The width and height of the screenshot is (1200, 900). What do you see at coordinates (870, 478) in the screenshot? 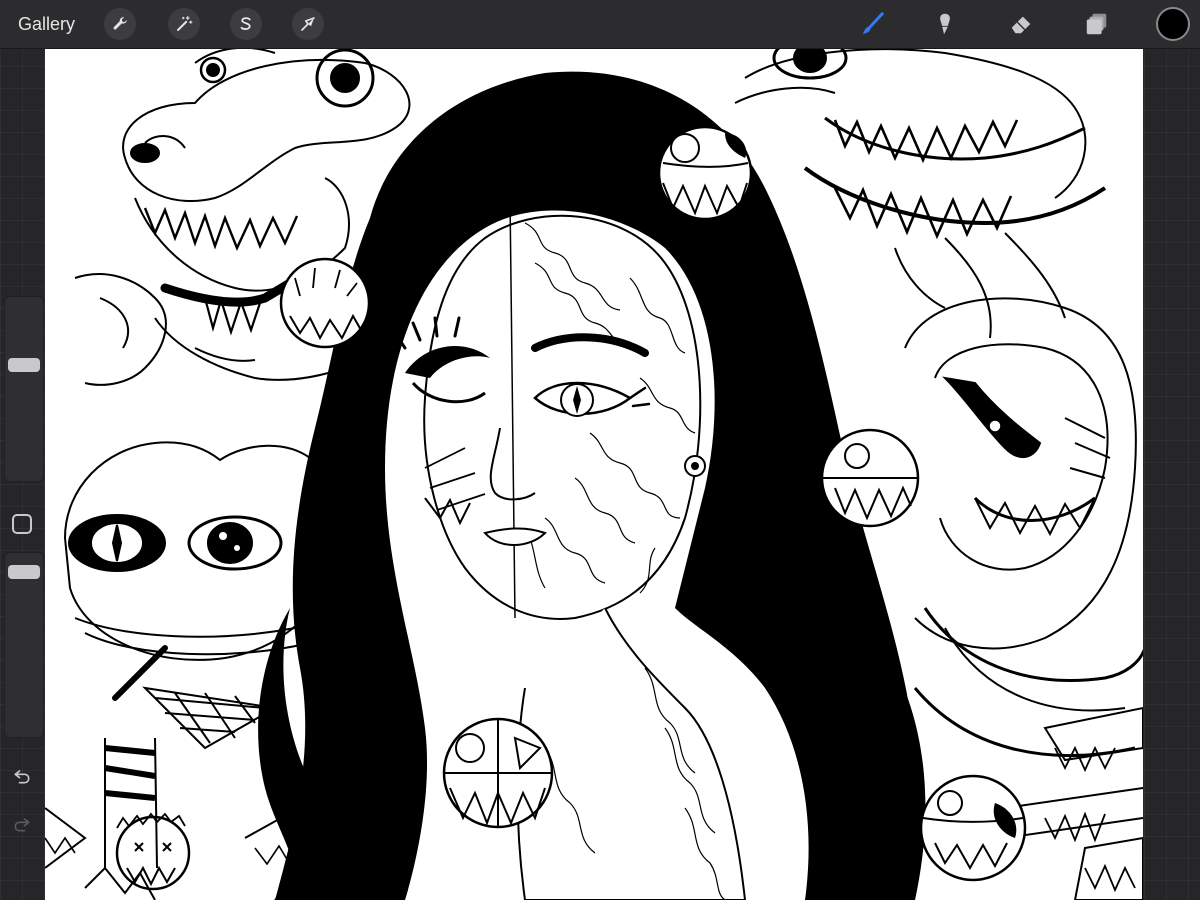
I see `orb-right` at bounding box center [870, 478].